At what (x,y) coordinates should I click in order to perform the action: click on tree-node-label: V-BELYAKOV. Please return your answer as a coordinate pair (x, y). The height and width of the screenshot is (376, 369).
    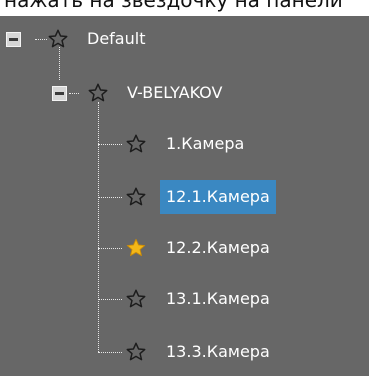
    Looking at the image, I should click on (174, 93).